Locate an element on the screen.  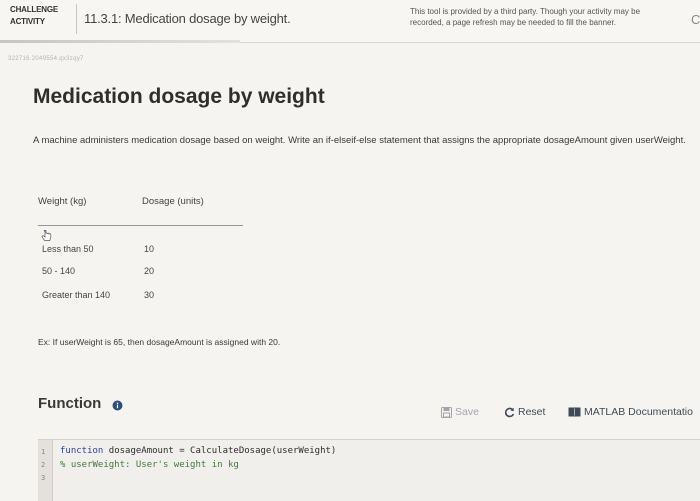
code-keyword: function is located at coordinates (82, 451).